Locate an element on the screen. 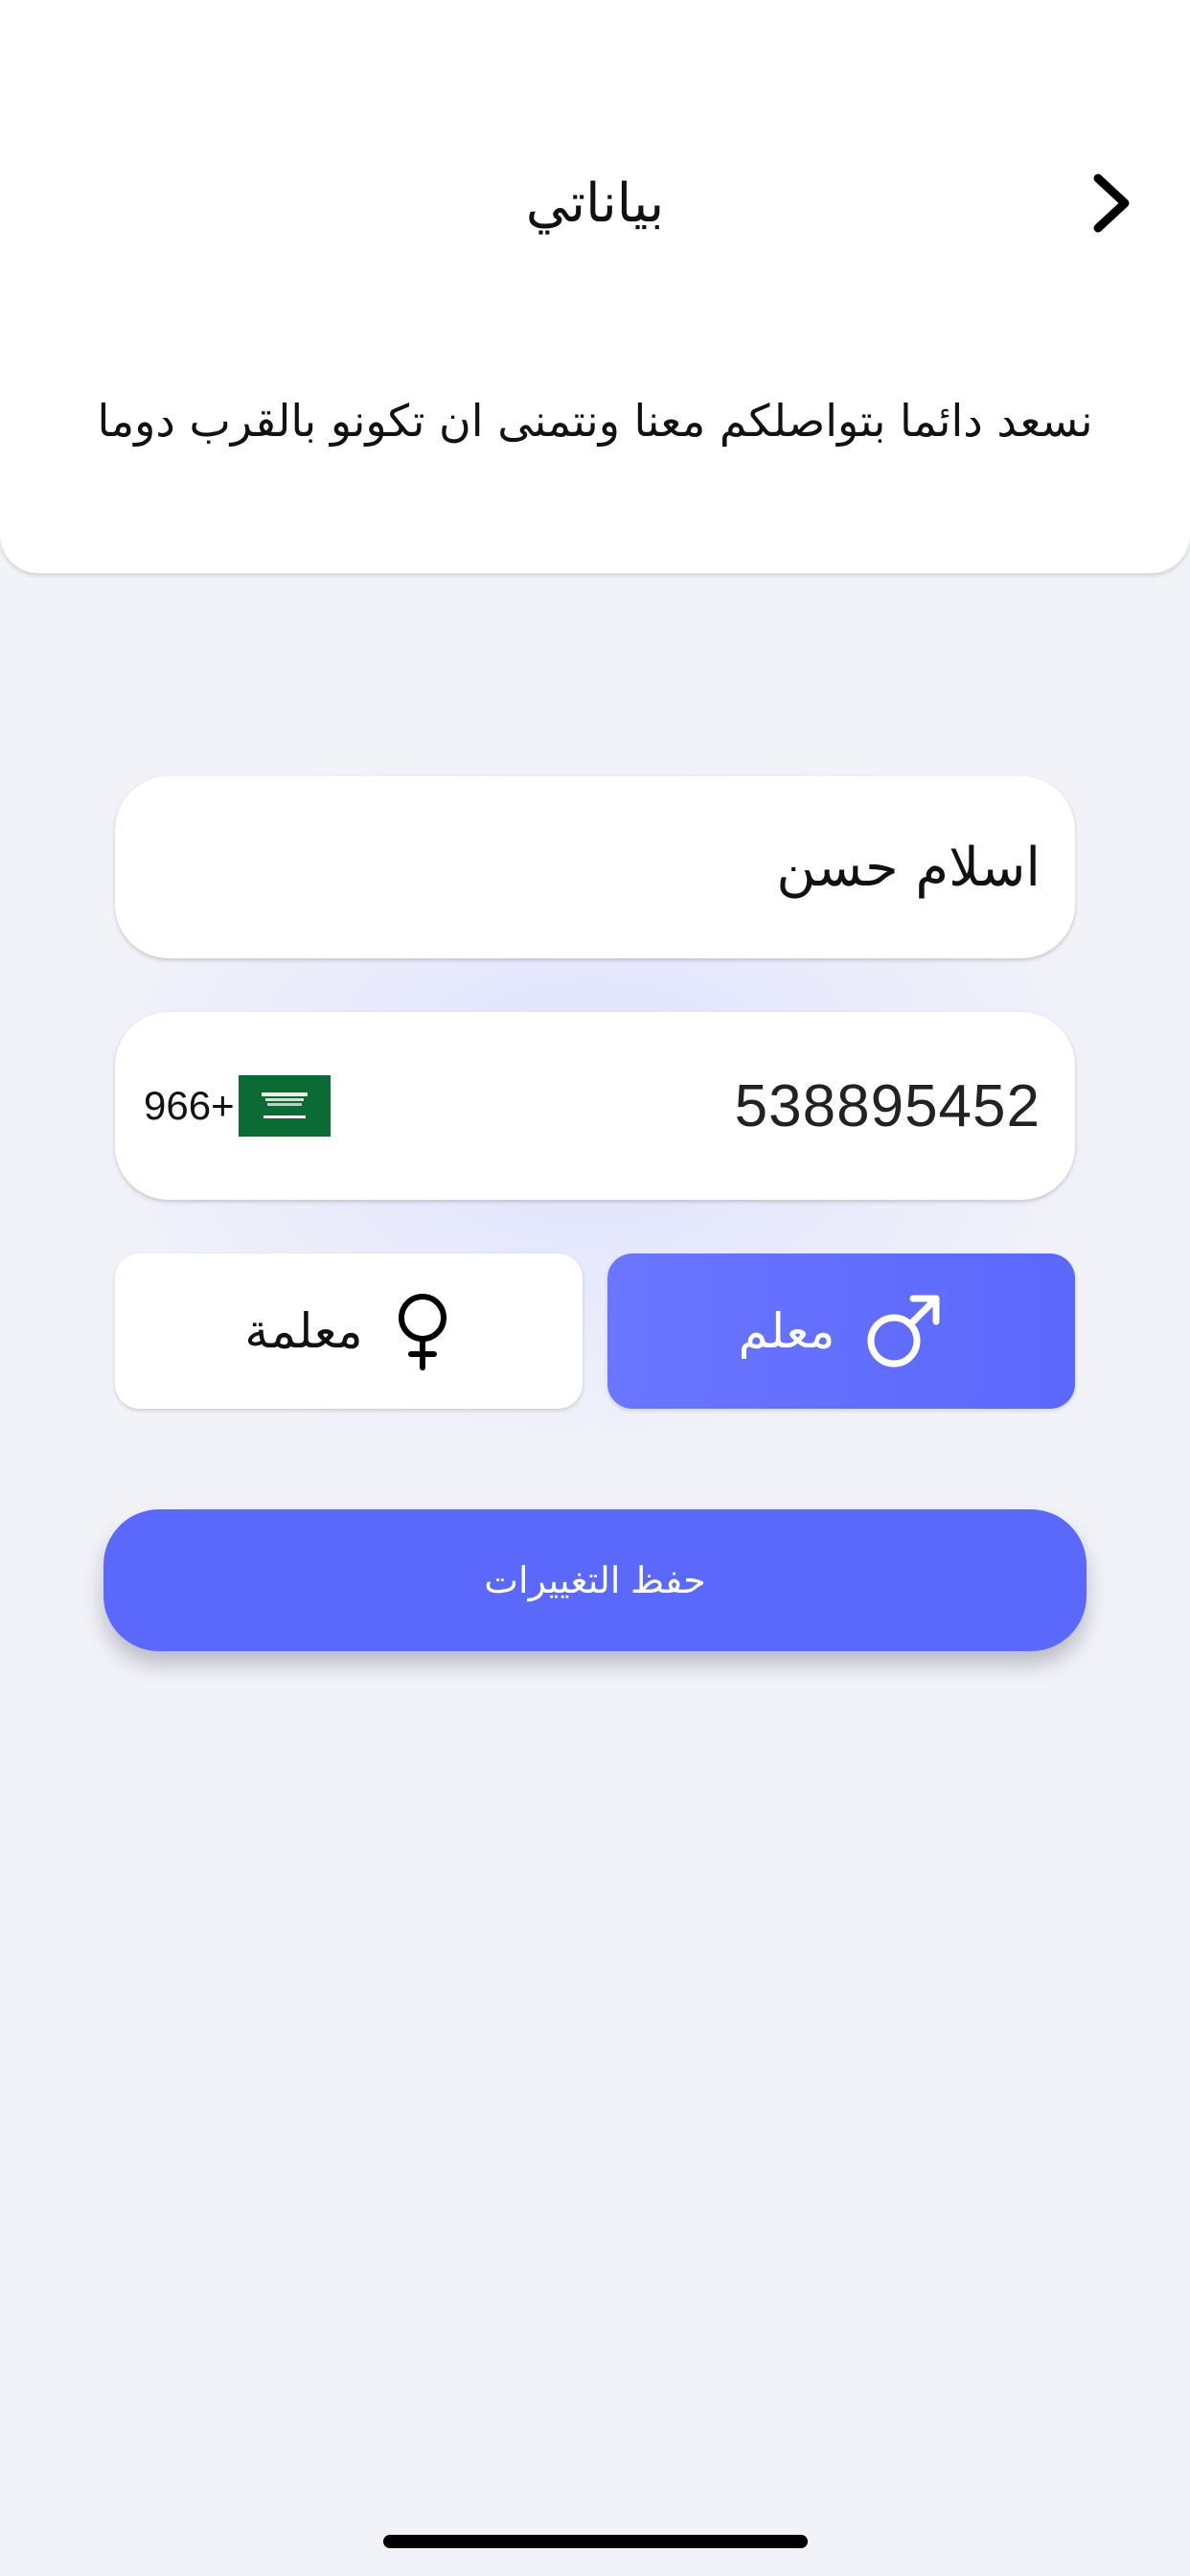 The image size is (1190, 2576). save-changes-label: حفظ التغييرات is located at coordinates (595, 1580).